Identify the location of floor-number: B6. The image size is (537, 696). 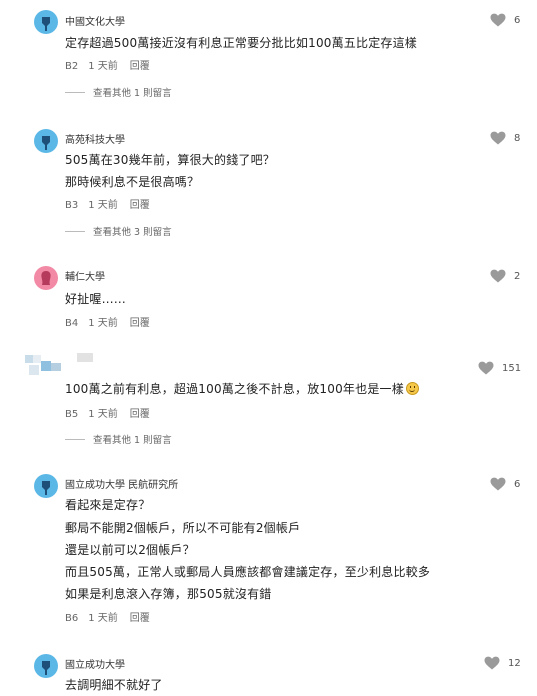
(72, 618).